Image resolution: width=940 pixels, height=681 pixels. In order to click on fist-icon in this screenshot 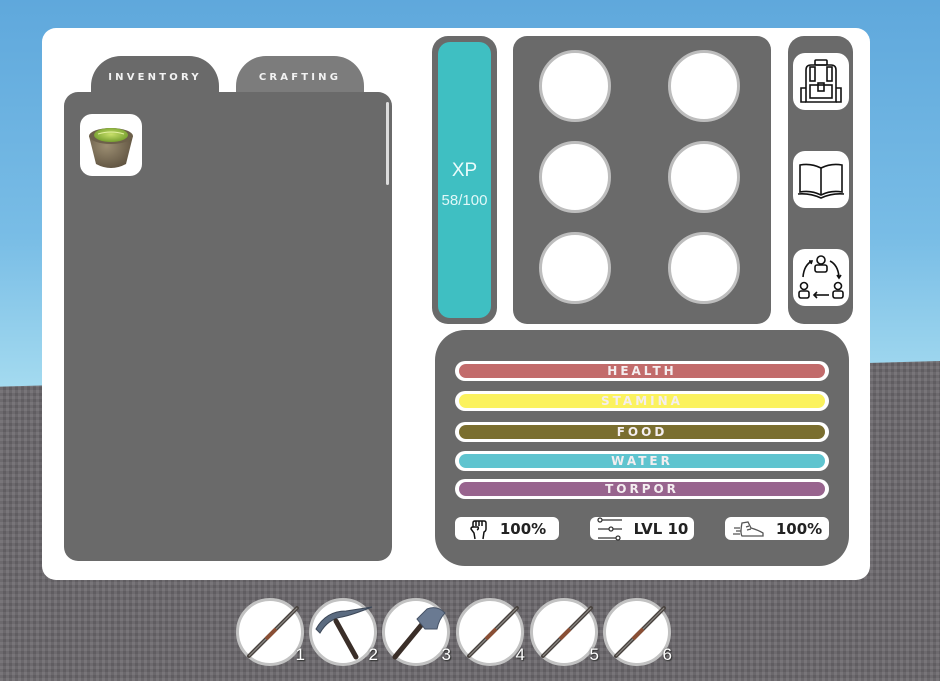, I will do `click(478, 529)`.